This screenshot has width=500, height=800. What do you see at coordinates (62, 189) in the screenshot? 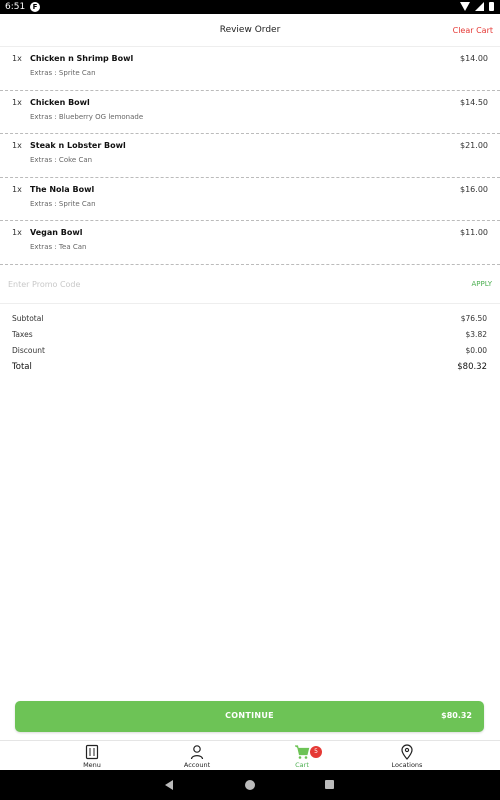
I see `item-name: The Nola Bowl` at bounding box center [62, 189].